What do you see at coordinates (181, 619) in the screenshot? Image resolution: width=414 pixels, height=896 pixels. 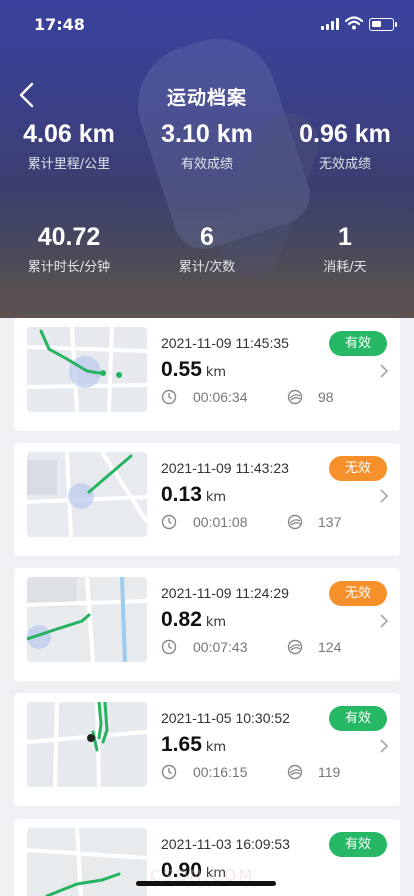 I see `distance-value: 0.82` at bounding box center [181, 619].